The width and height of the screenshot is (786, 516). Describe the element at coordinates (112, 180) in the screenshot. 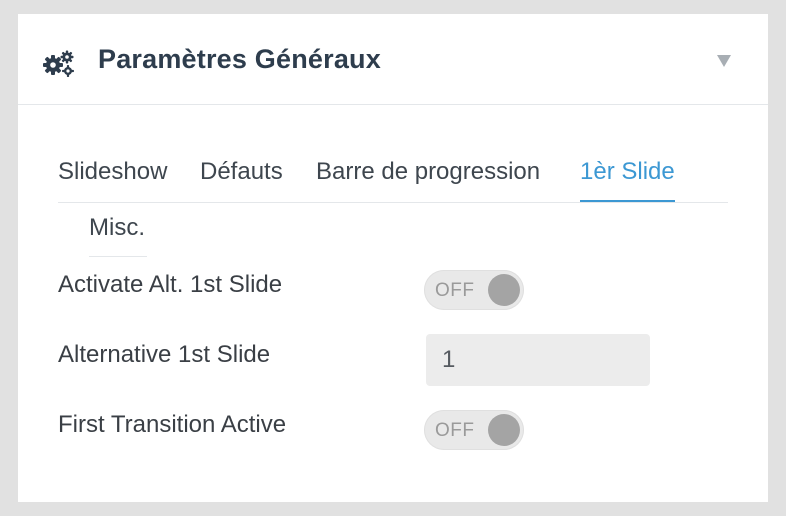

I see `tab-slideshow: Slideshow` at that location.